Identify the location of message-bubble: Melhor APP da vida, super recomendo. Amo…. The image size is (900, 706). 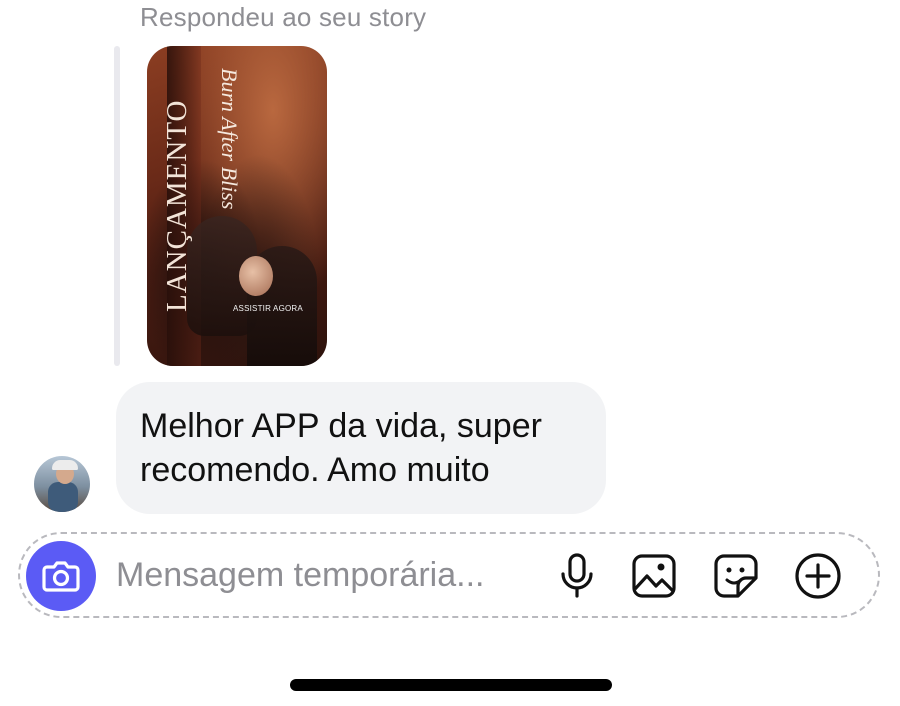
(361, 448).